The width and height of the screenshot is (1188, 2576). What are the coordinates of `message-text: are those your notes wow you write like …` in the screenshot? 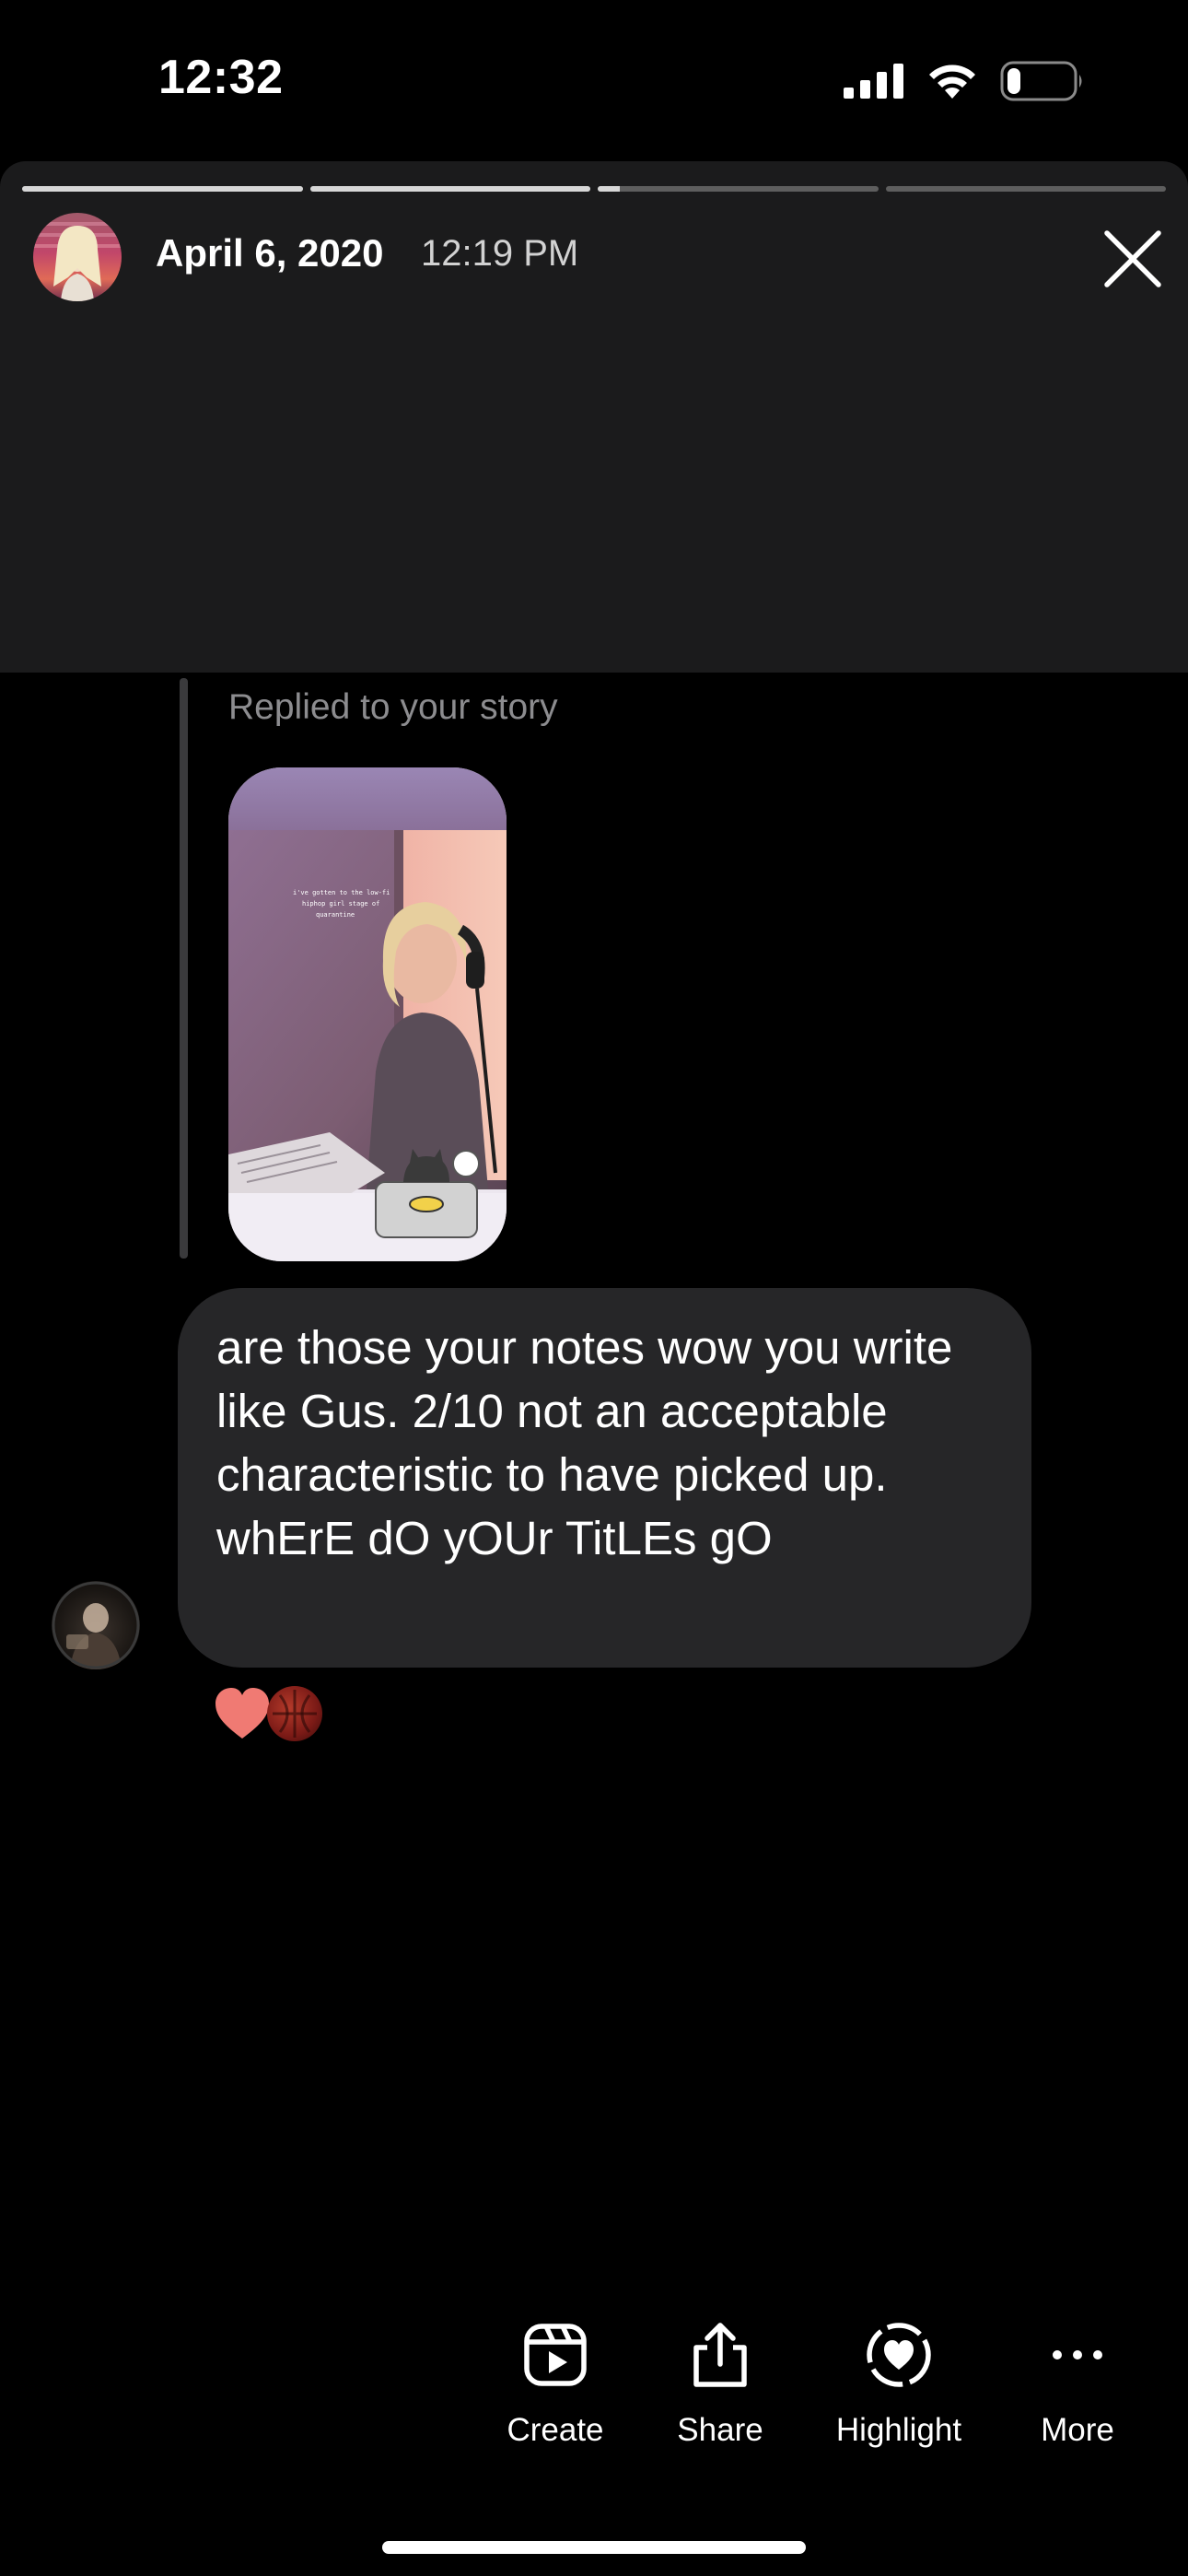 It's located at (584, 1442).